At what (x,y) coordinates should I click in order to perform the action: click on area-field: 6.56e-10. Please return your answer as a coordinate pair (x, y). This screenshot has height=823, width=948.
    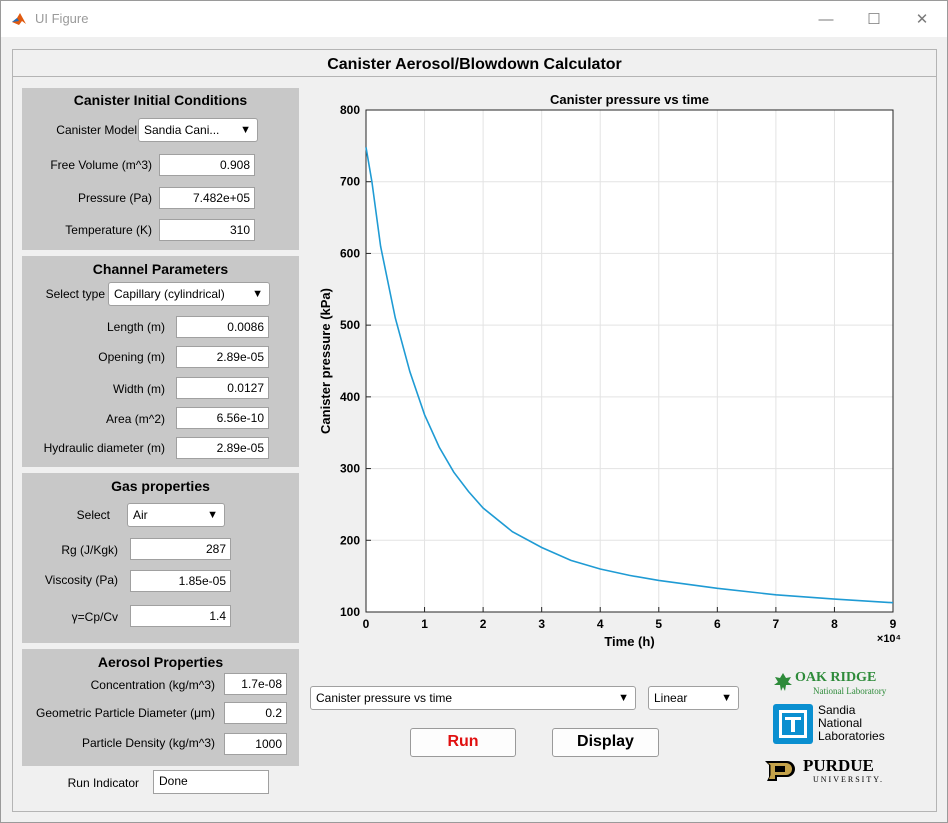
    Looking at the image, I should click on (222, 418).